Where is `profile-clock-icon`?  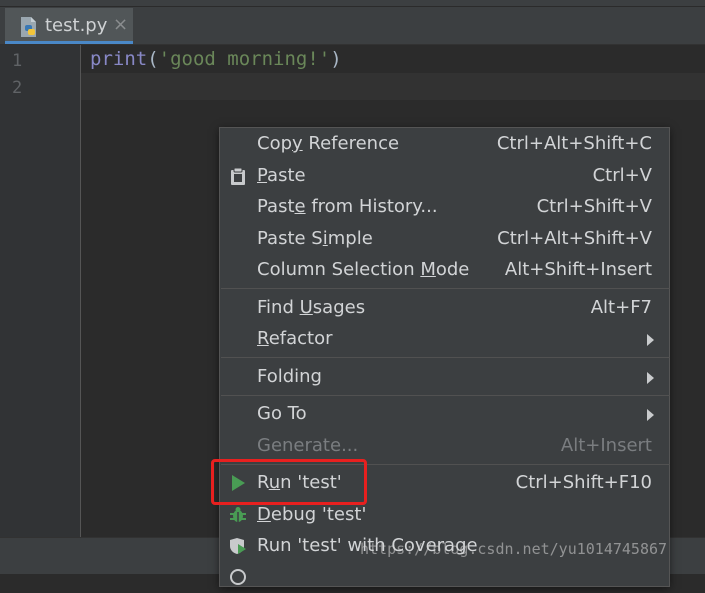 profile-clock-icon is located at coordinates (238, 577).